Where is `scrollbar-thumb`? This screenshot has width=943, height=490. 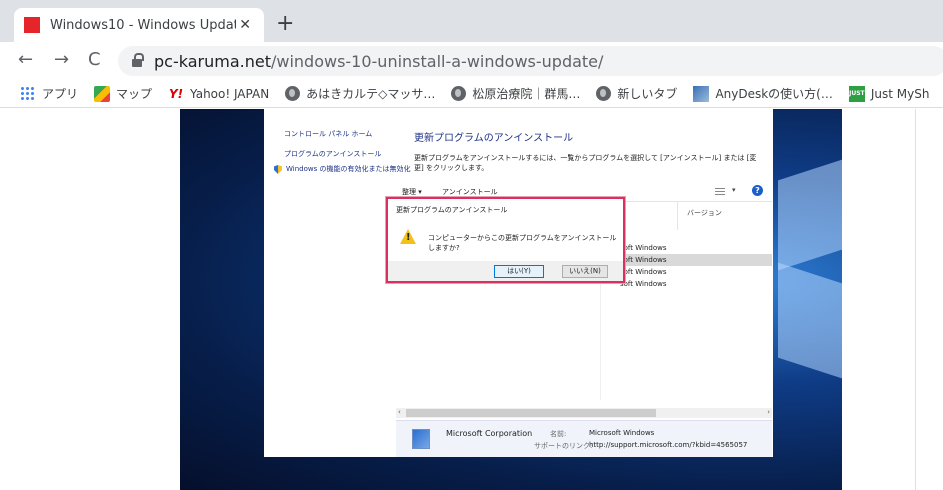 scrollbar-thumb is located at coordinates (531, 413).